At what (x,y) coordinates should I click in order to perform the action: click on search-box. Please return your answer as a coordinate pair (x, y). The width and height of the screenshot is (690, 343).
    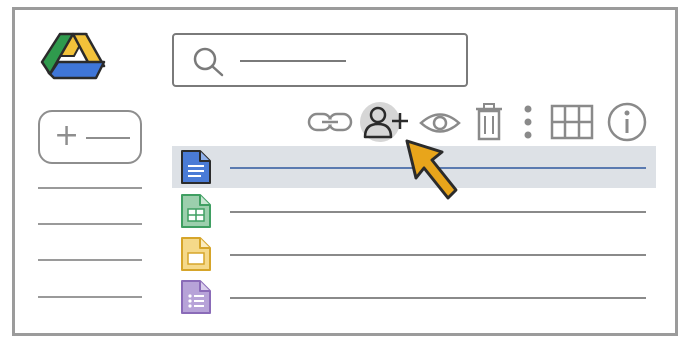
    Looking at the image, I should click on (320, 60).